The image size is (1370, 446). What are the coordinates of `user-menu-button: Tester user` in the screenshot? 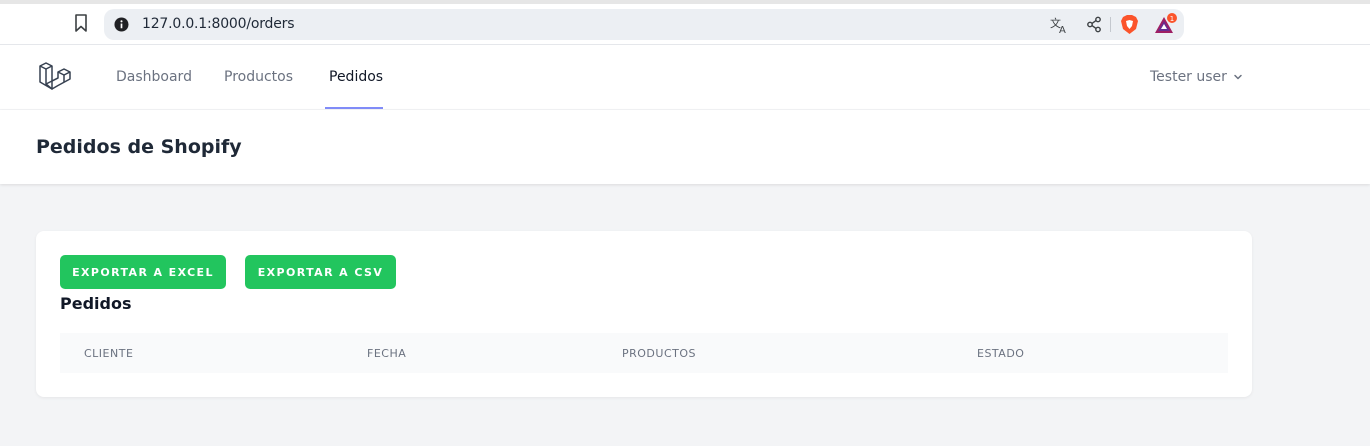 It's located at (1196, 77).